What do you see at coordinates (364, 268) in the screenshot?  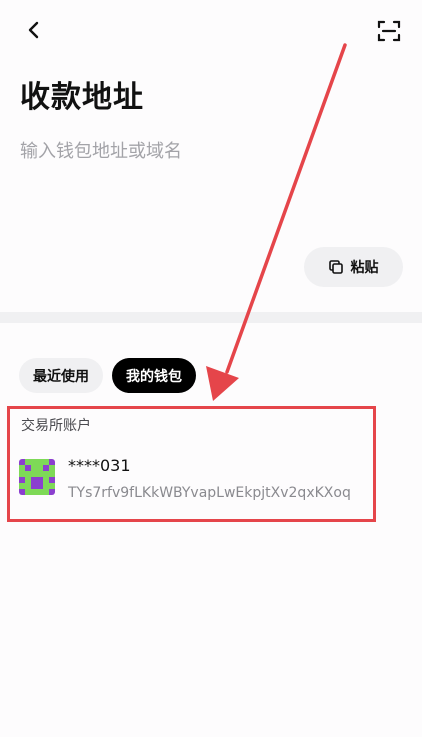 I see `paste-label: 粘贴` at bounding box center [364, 268].